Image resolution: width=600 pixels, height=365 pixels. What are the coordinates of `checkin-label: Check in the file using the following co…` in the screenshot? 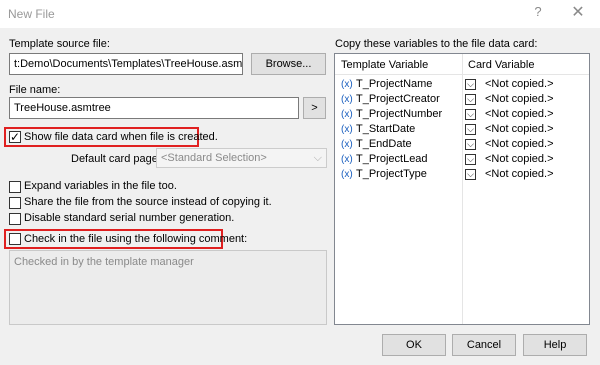 It's located at (136, 239).